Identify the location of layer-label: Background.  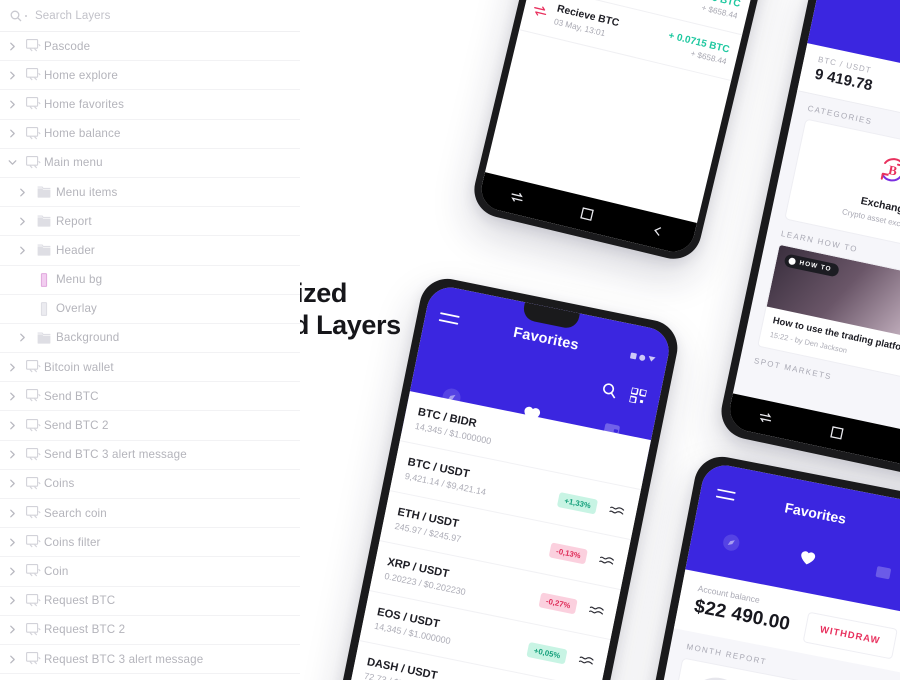
(88, 338).